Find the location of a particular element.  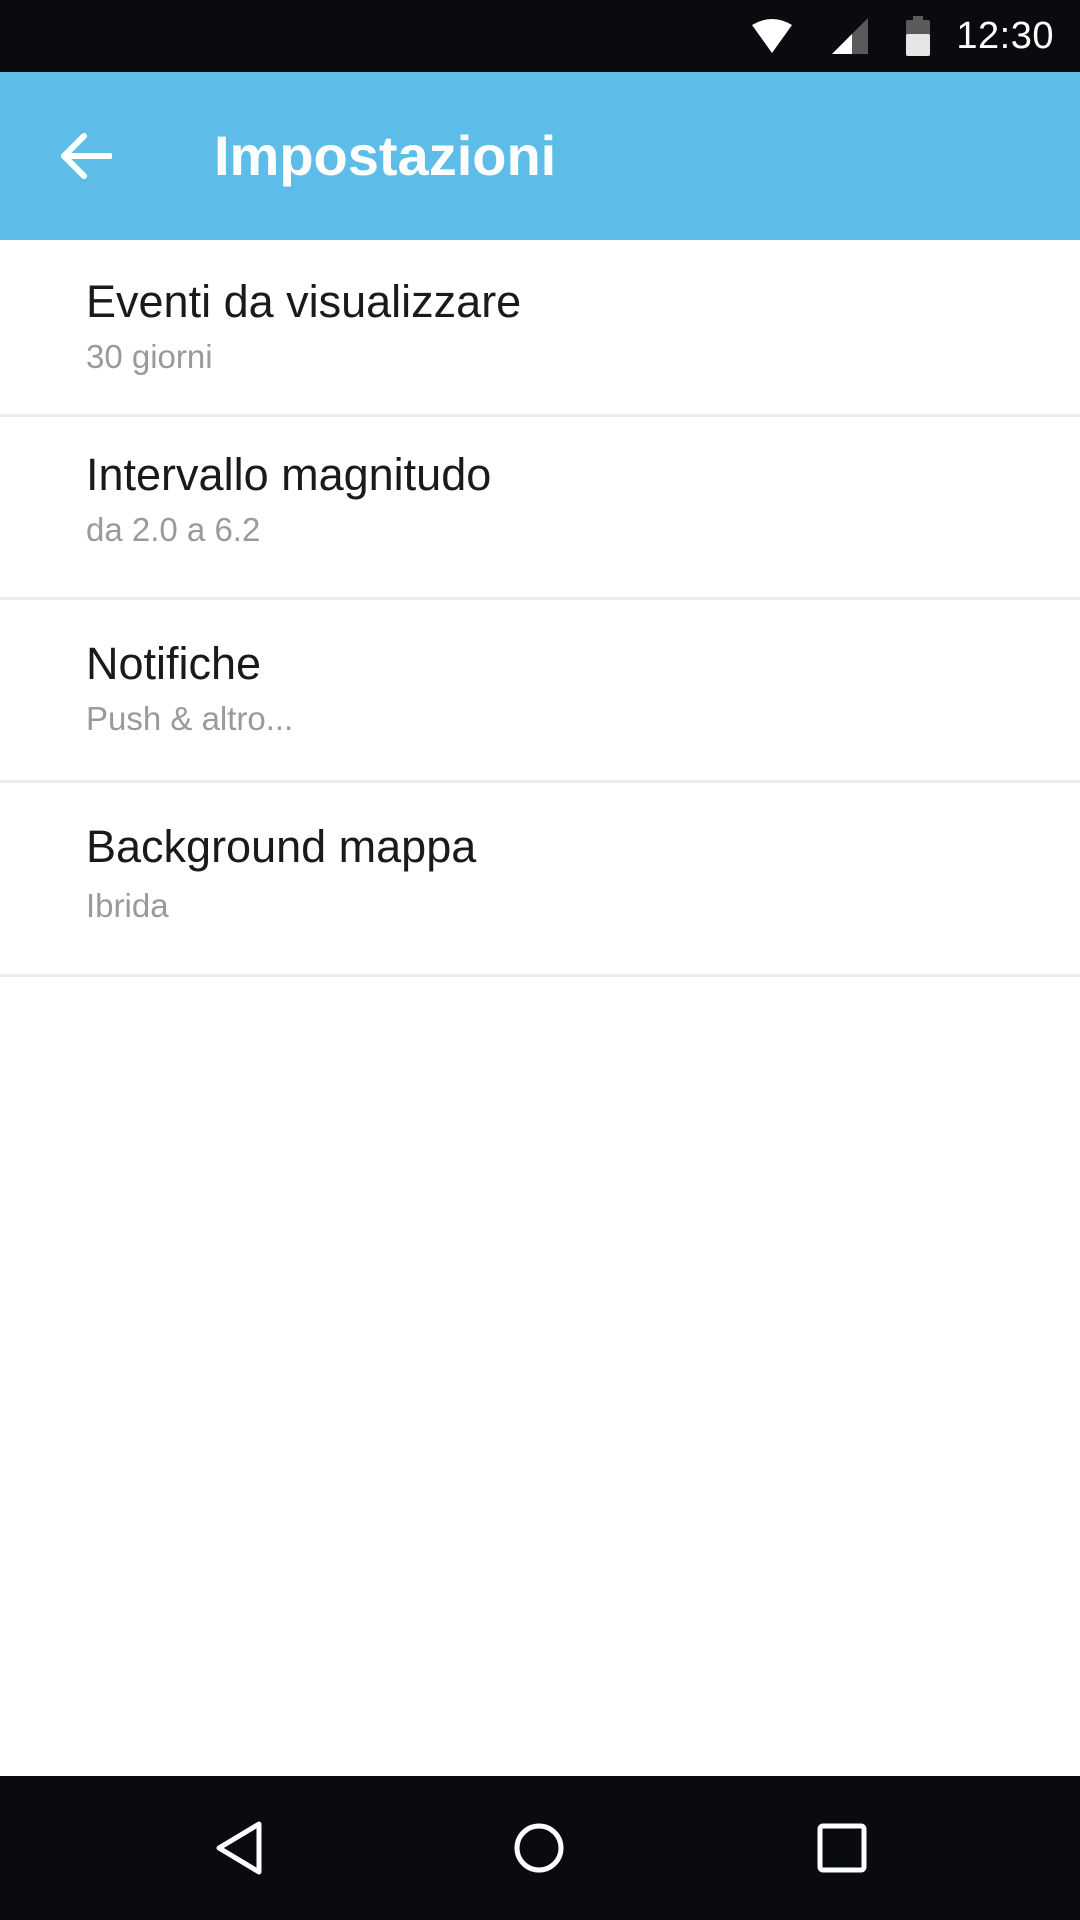

setting-item-magnitude-range: Intervallo magnitudo da 2.0 a 6.2 is located at coordinates (540, 508).